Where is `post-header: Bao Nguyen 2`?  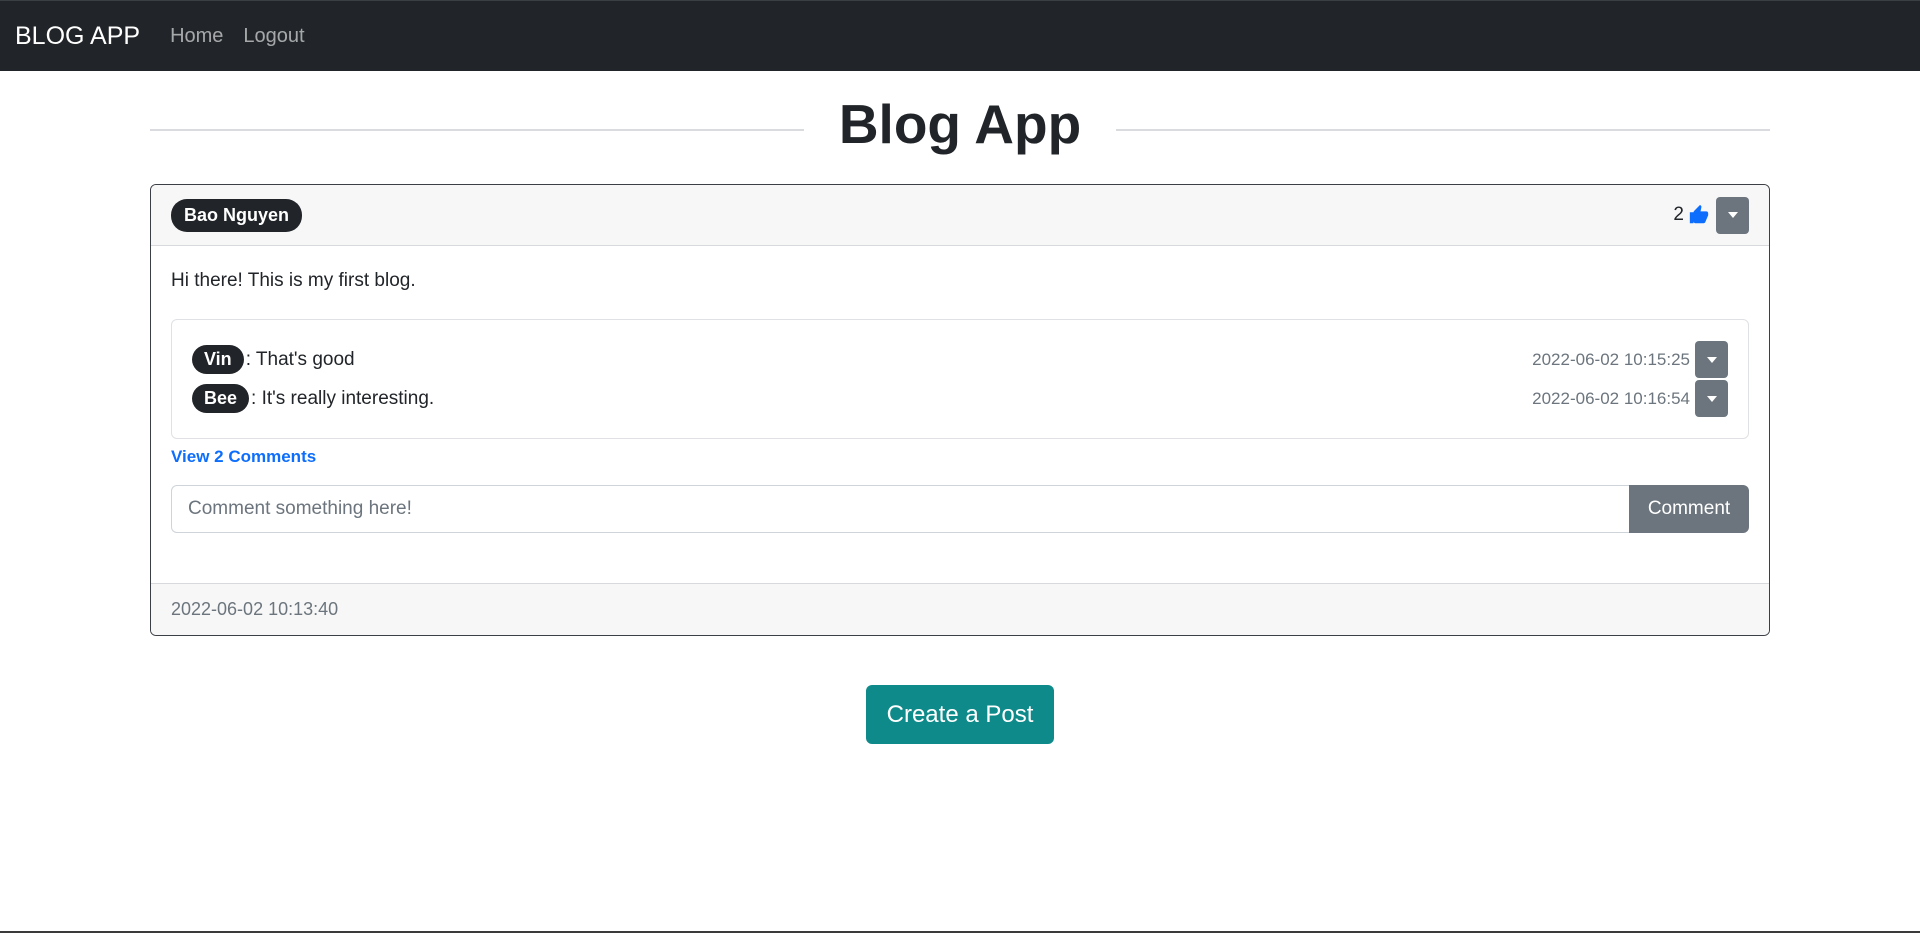 post-header: Bao Nguyen 2 is located at coordinates (960, 215).